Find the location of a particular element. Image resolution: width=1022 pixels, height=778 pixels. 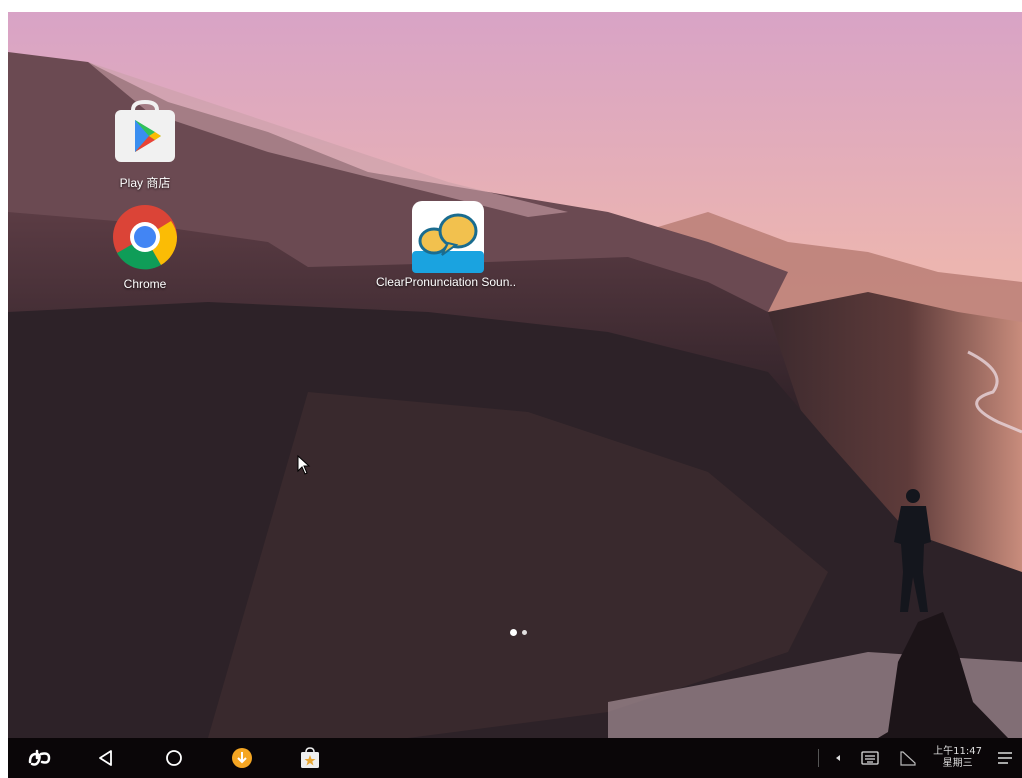

play-store-icon is located at coordinates (145, 133).